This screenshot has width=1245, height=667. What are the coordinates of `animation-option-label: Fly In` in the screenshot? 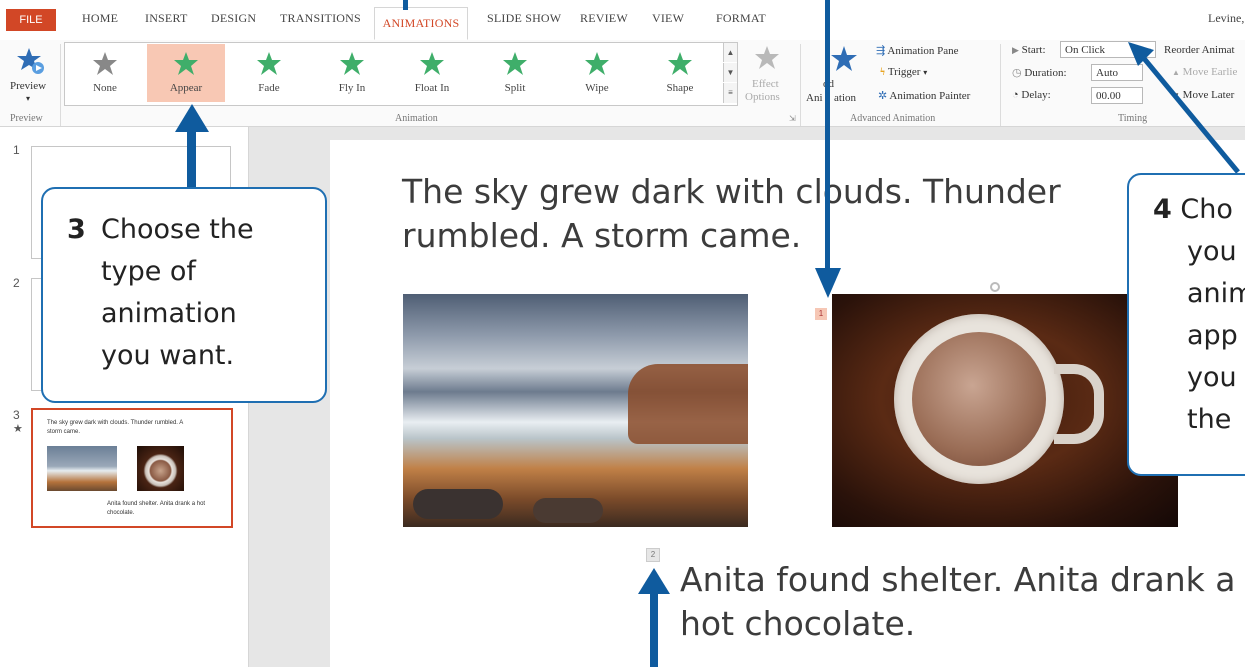 It's located at (352, 88).